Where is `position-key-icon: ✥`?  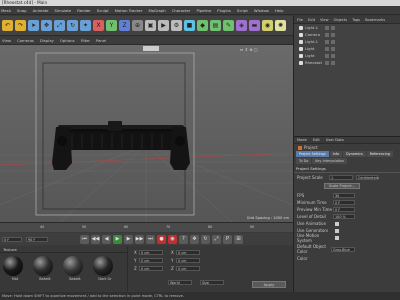
position-key-icon: ✥ is located at coordinates (194, 239).